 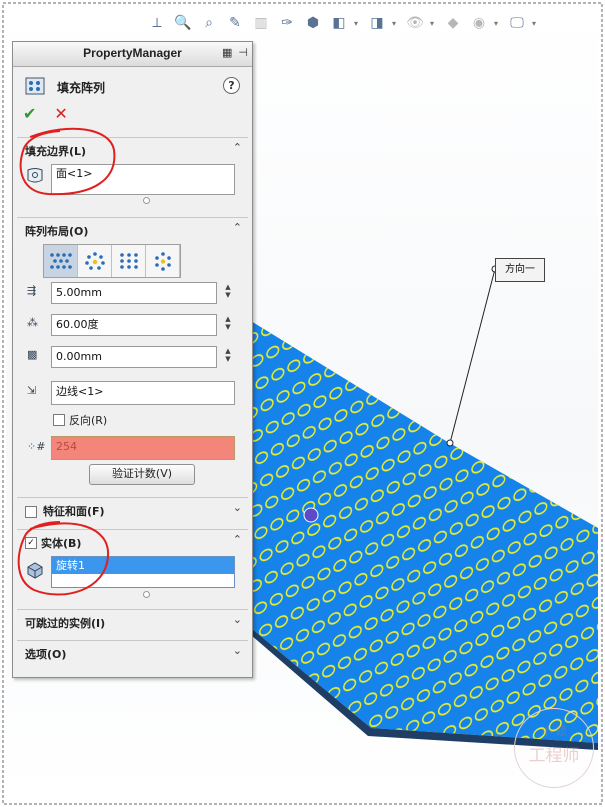 I want to click on features-faces-title: 特征和面(F), so click(x=74, y=511).